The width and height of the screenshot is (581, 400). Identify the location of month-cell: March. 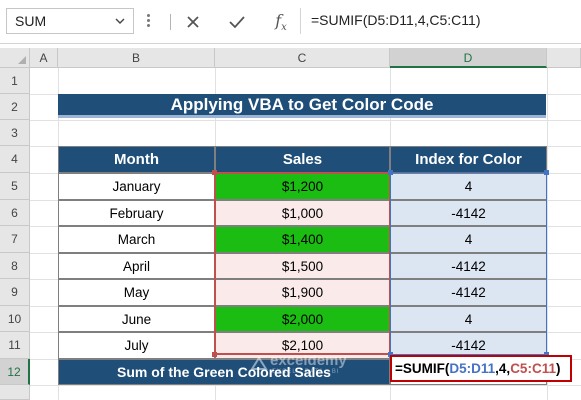
(136, 239).